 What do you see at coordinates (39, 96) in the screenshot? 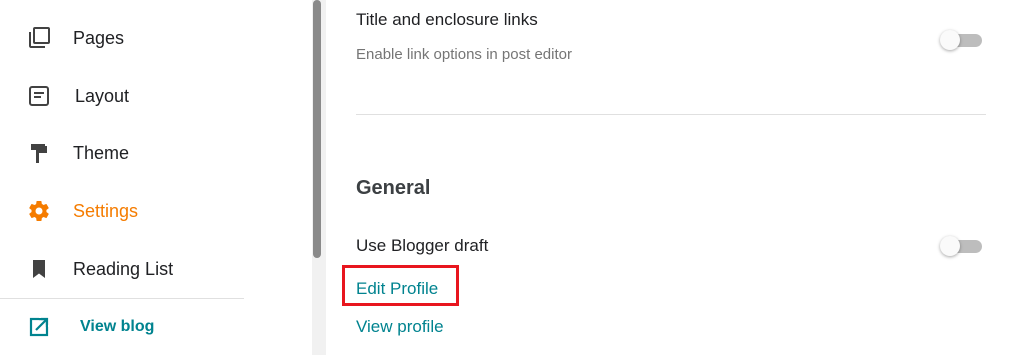
I see `layout-icon` at bounding box center [39, 96].